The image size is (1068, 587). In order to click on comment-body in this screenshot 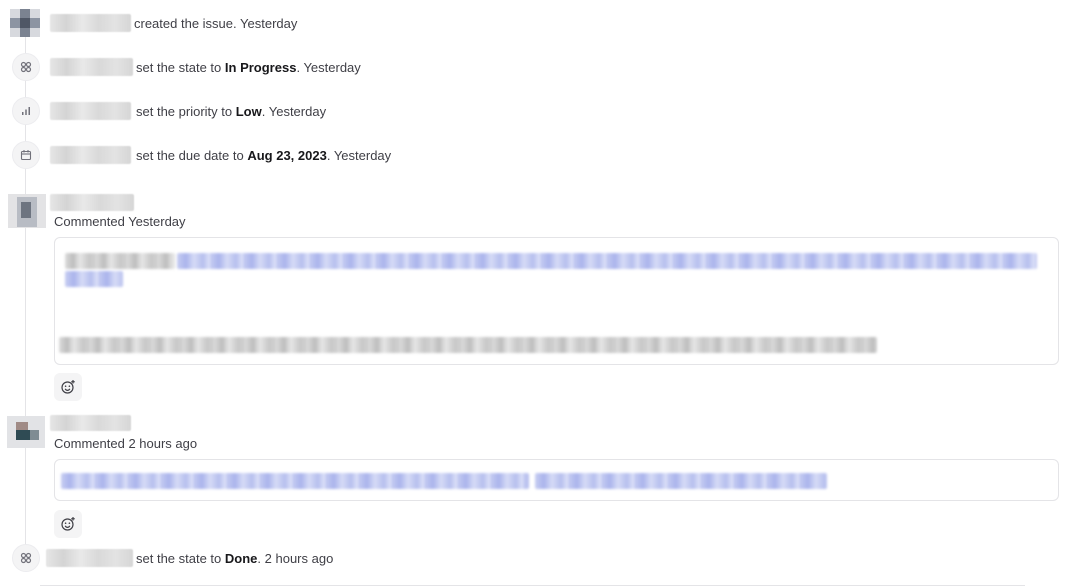, I will do `click(556, 480)`.